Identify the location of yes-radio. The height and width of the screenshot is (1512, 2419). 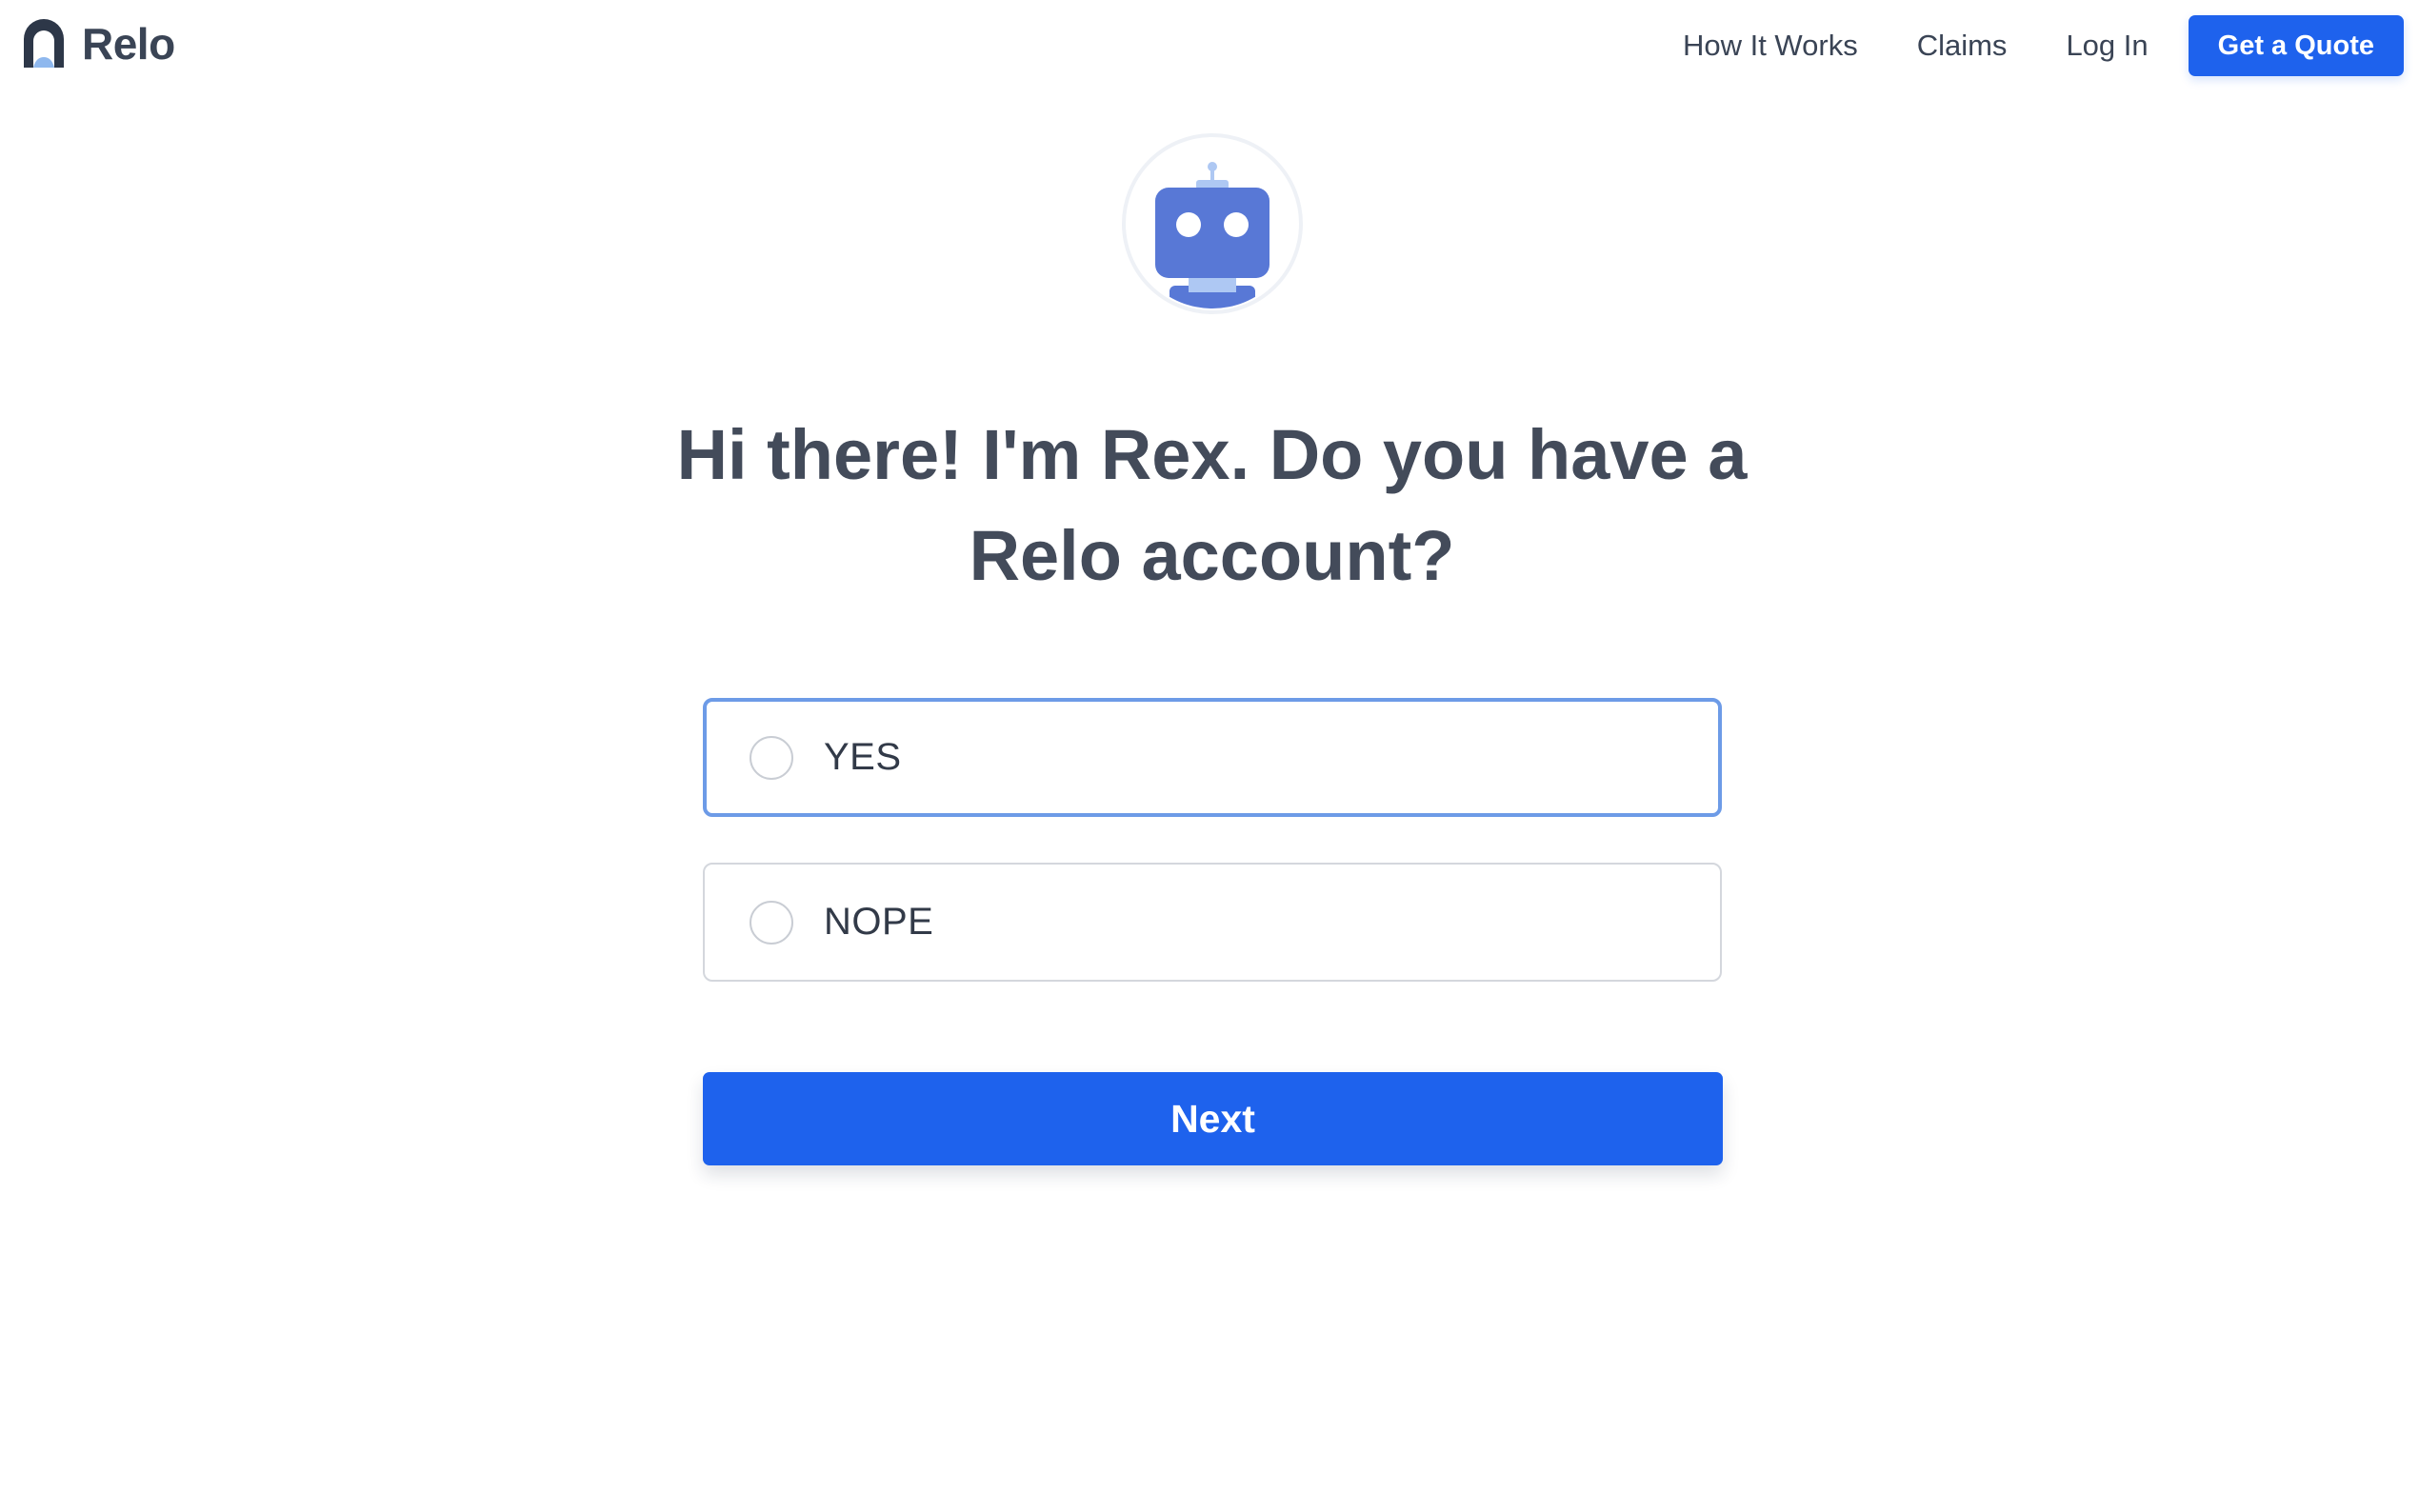
(771, 757).